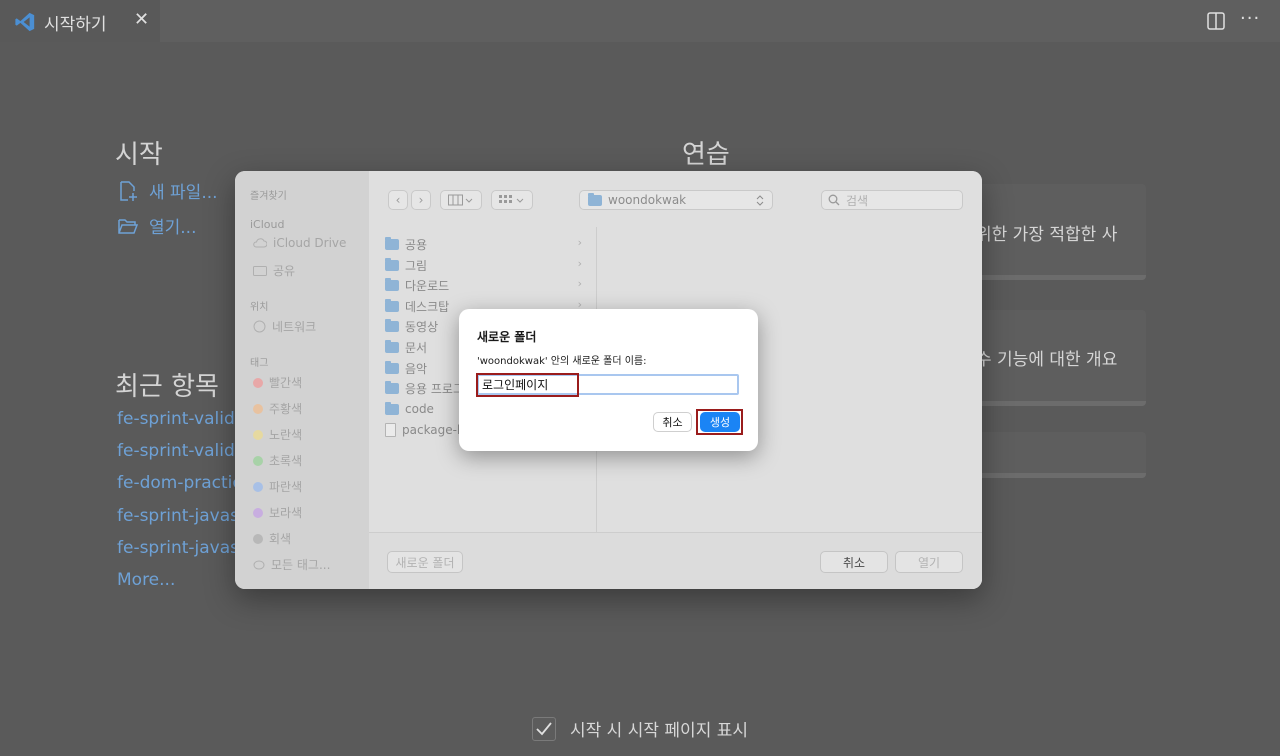  I want to click on sidebar-tag-gray: 회색, so click(272, 538).